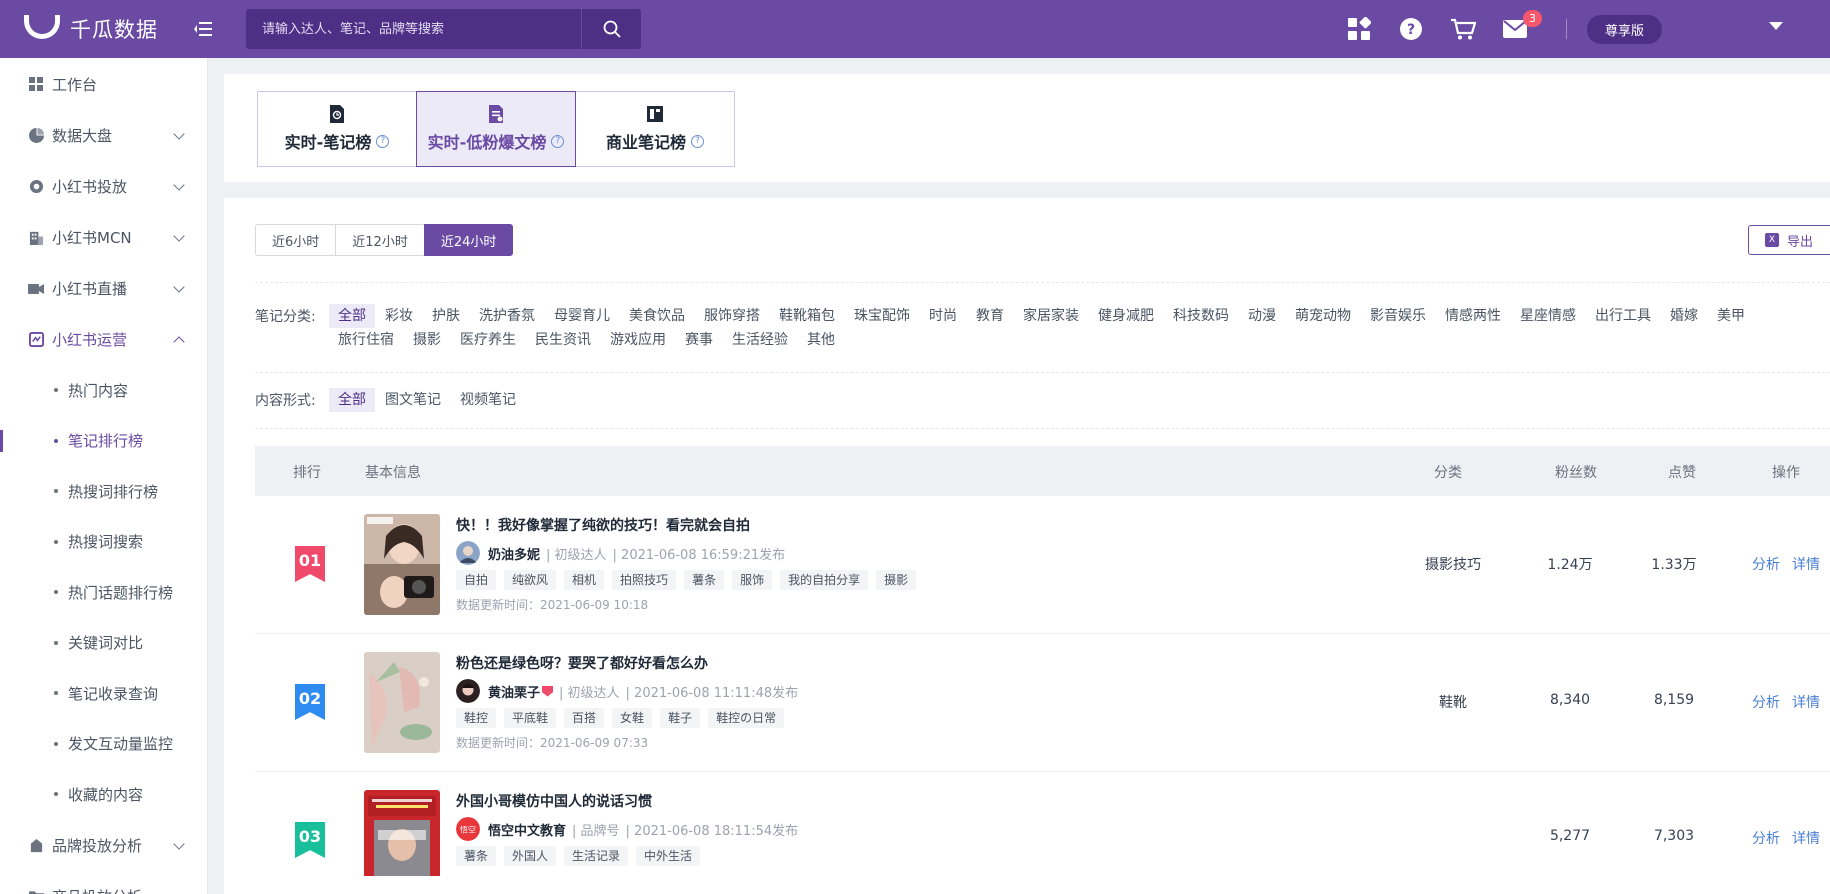  I want to click on filter-option: 家居家装, so click(1051, 316).